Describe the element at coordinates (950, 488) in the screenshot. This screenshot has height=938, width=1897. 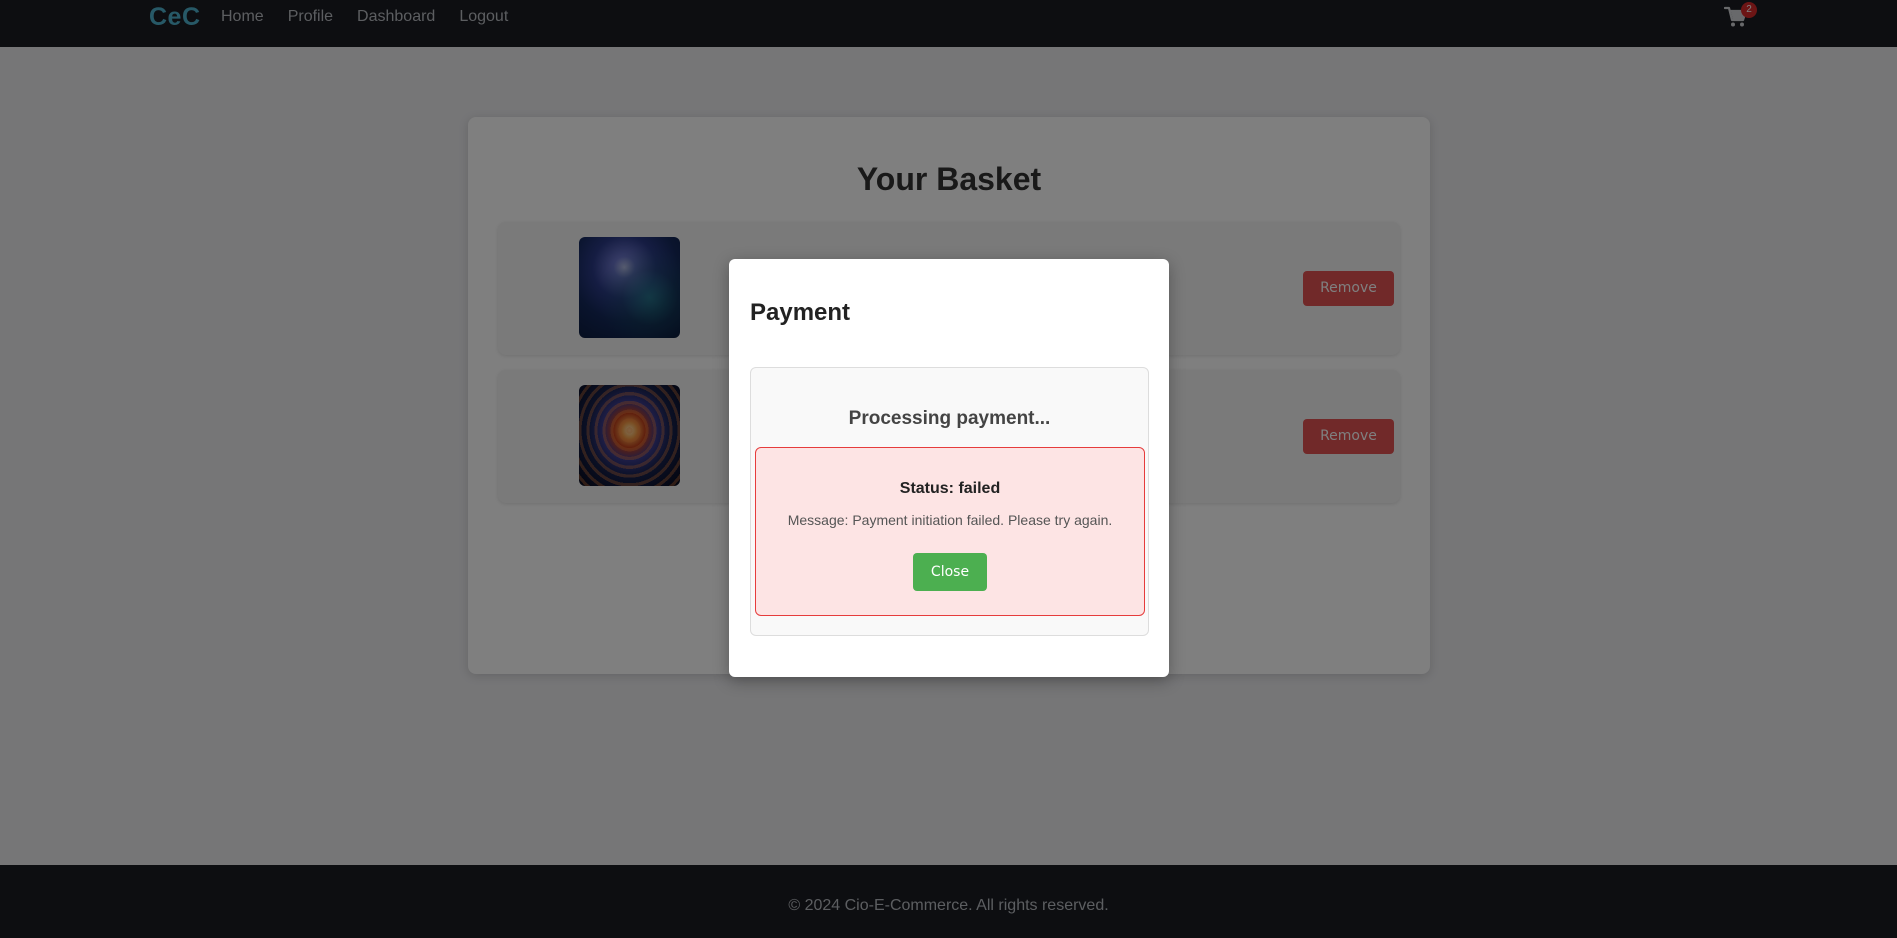
I see `status-label: Status: failed` at that location.